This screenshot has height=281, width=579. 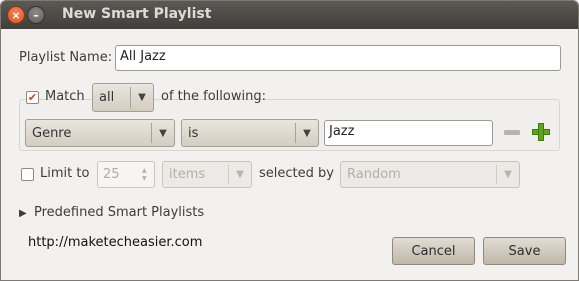 What do you see at coordinates (148, 179) in the screenshot?
I see `spin-down-icon: ▼` at bounding box center [148, 179].